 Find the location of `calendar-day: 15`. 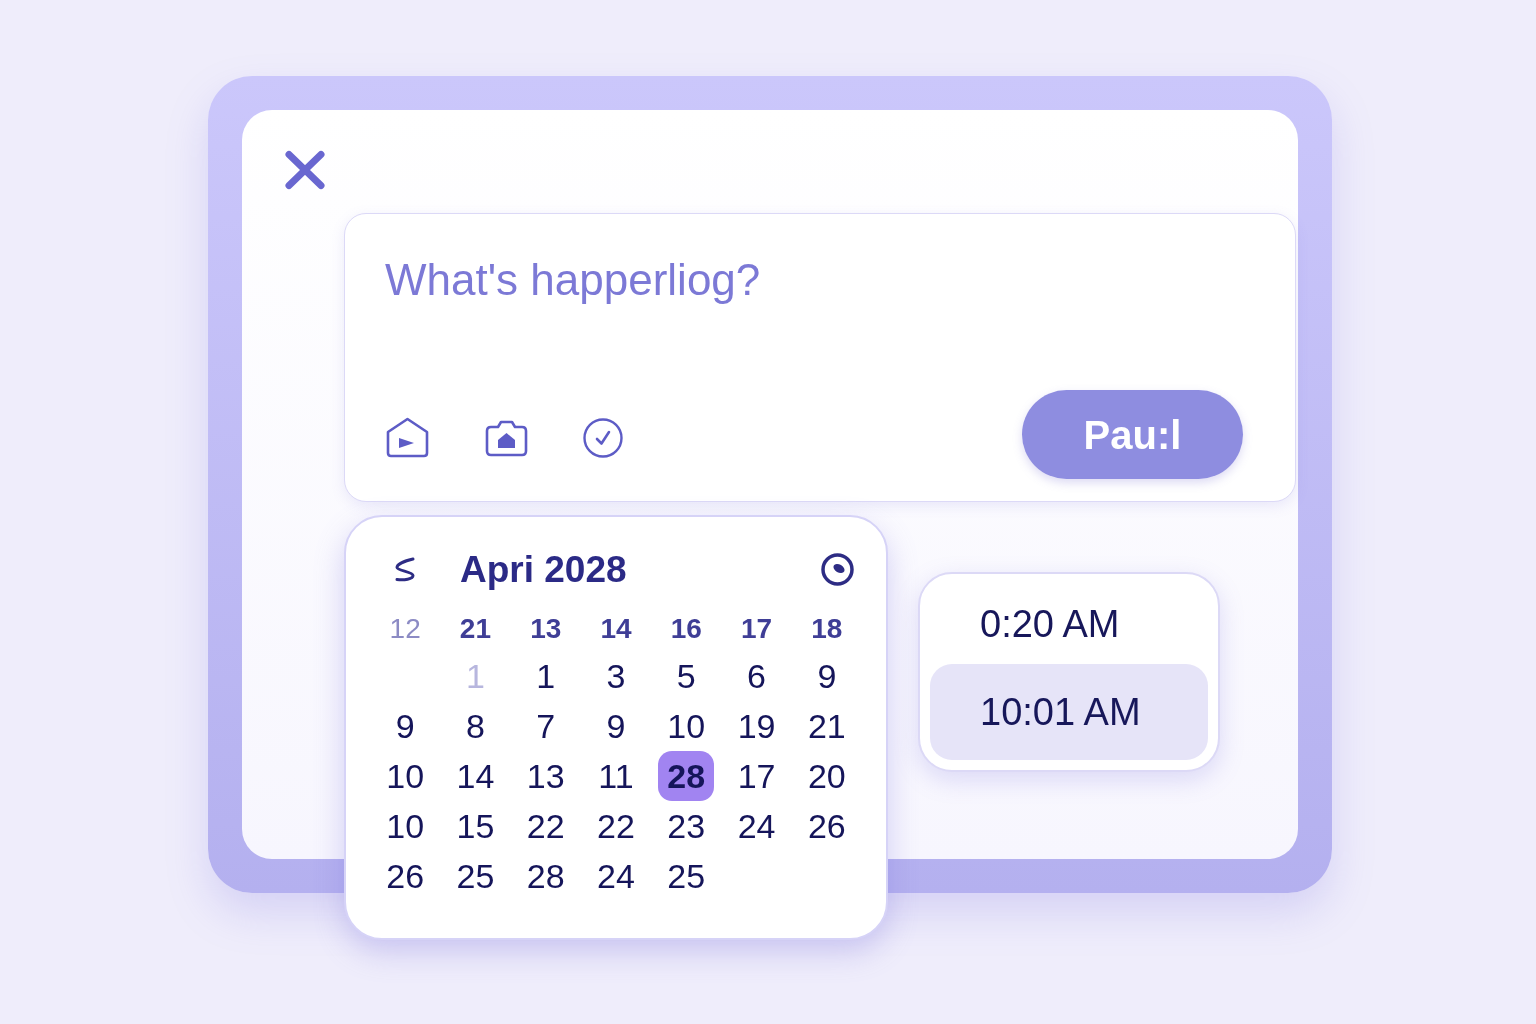

calendar-day: 15 is located at coordinates (475, 826).